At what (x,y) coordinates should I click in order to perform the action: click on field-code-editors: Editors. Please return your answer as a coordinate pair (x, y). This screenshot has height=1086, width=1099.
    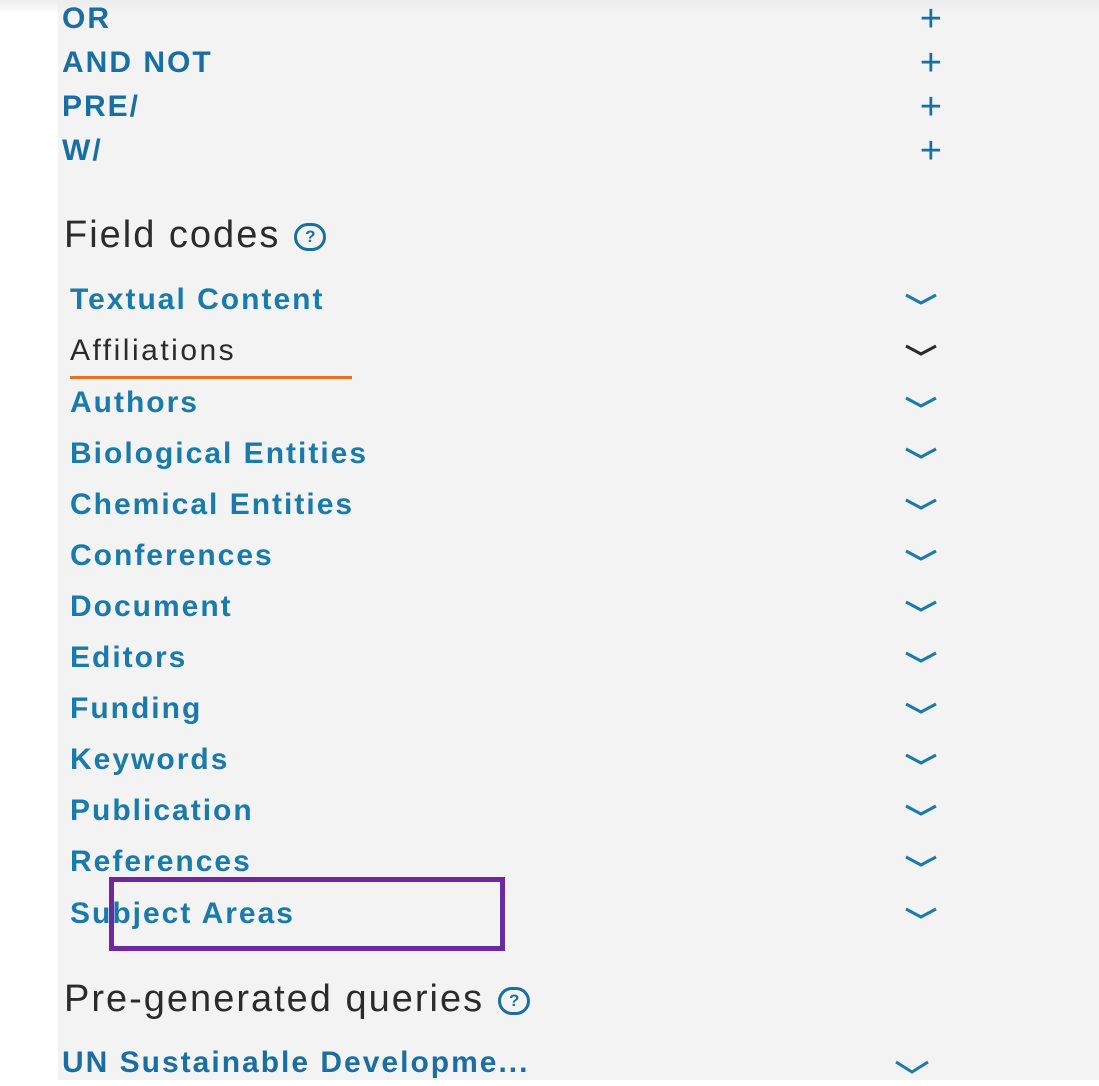
    Looking at the image, I should click on (504, 663).